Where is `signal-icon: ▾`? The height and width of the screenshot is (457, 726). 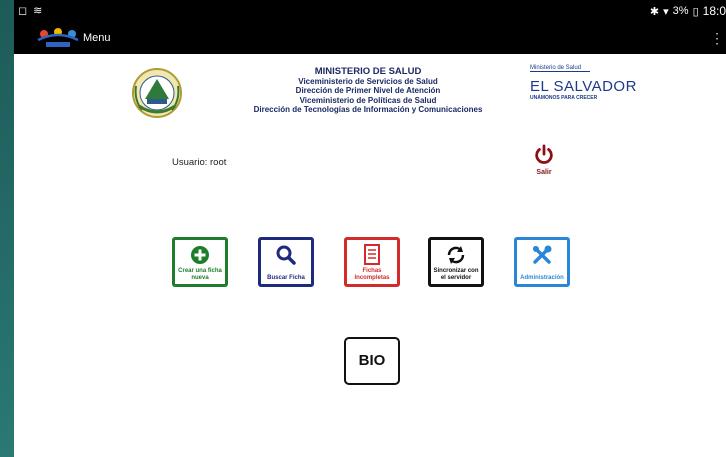
signal-icon: ▾ is located at coordinates (666, 11).